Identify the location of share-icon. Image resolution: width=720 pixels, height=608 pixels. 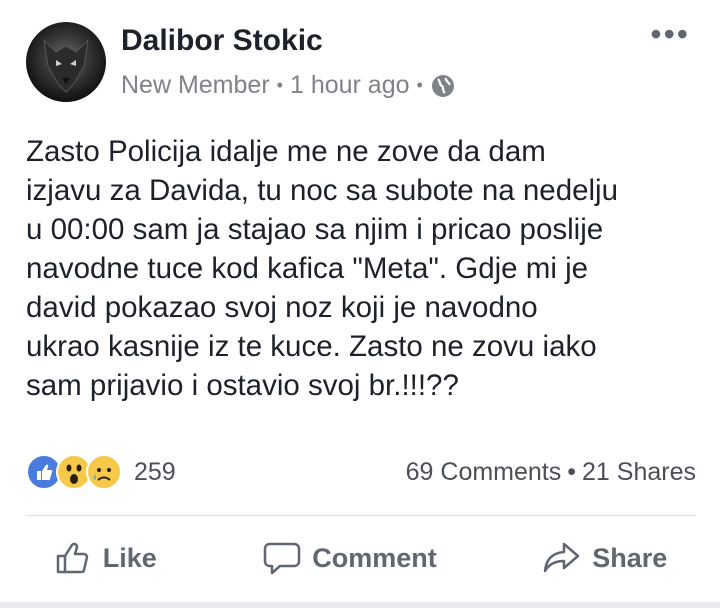
(561, 557).